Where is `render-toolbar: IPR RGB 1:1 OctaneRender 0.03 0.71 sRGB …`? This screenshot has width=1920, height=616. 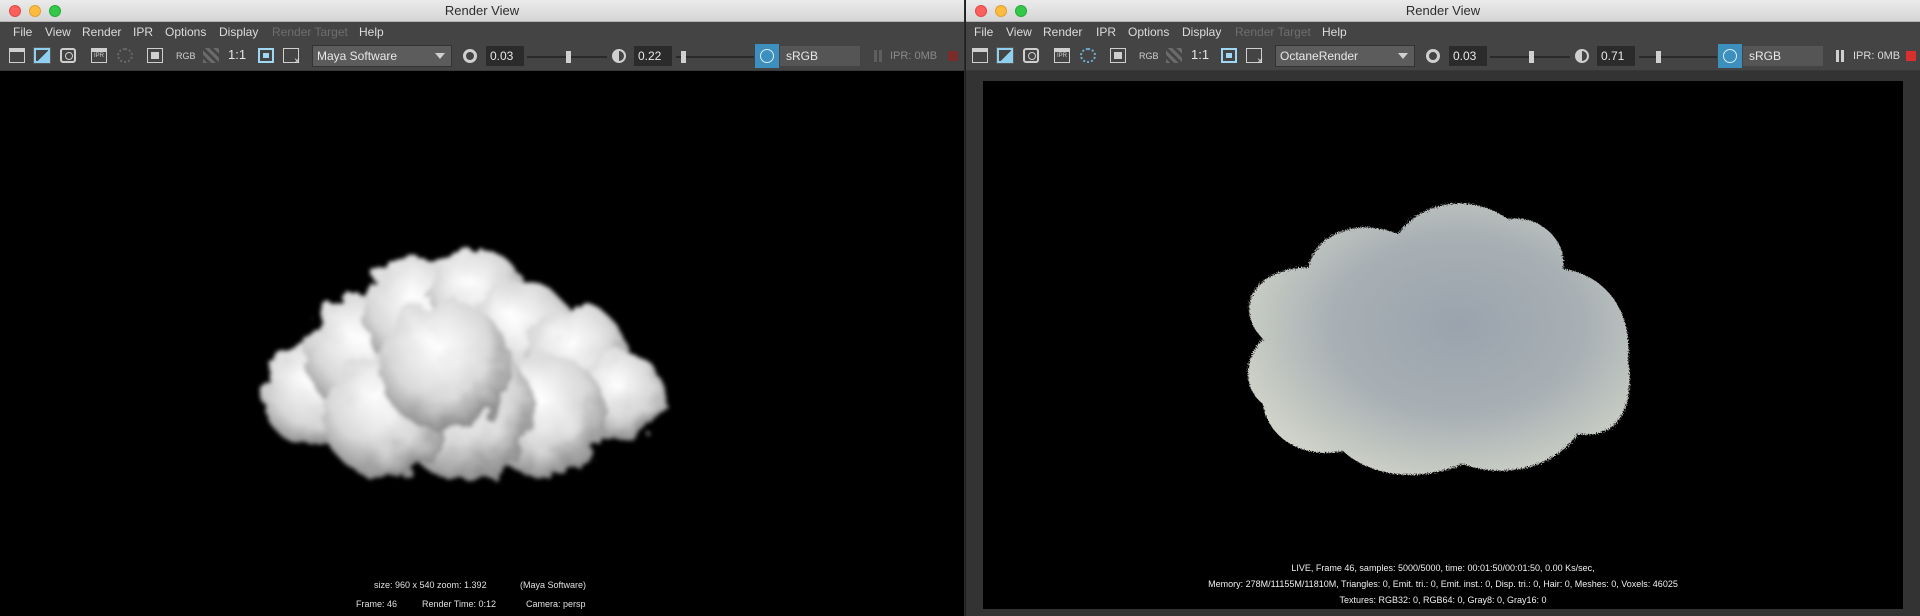 render-toolbar: IPR RGB 1:1 OctaneRender 0.03 0.71 sRGB … is located at coordinates (1443, 62).